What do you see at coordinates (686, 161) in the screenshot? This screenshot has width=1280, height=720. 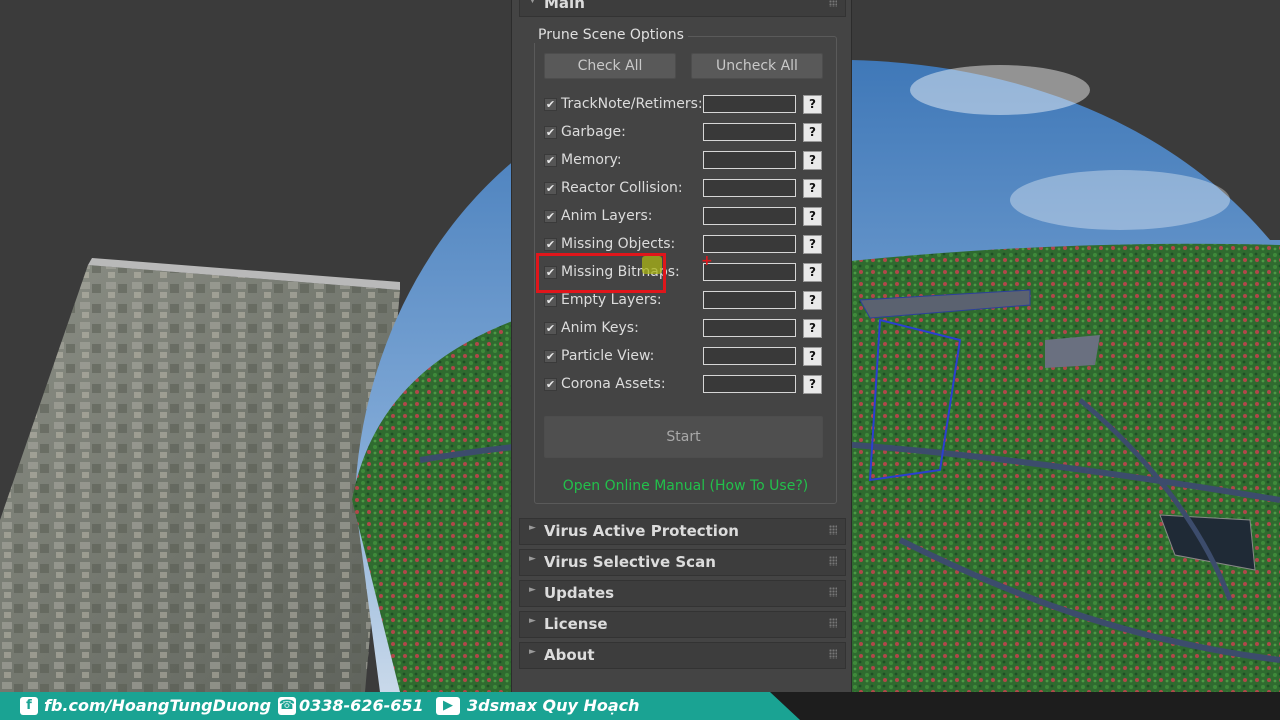 I see `prune-option-row: ✔ Memory:?` at bounding box center [686, 161].